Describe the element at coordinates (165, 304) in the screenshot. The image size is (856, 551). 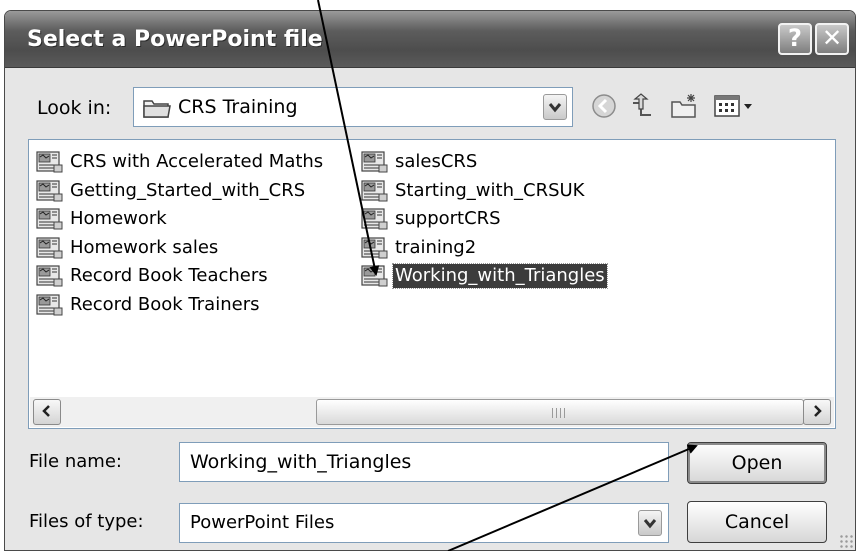
I see `file-item-label: Record Book Trainers` at that location.